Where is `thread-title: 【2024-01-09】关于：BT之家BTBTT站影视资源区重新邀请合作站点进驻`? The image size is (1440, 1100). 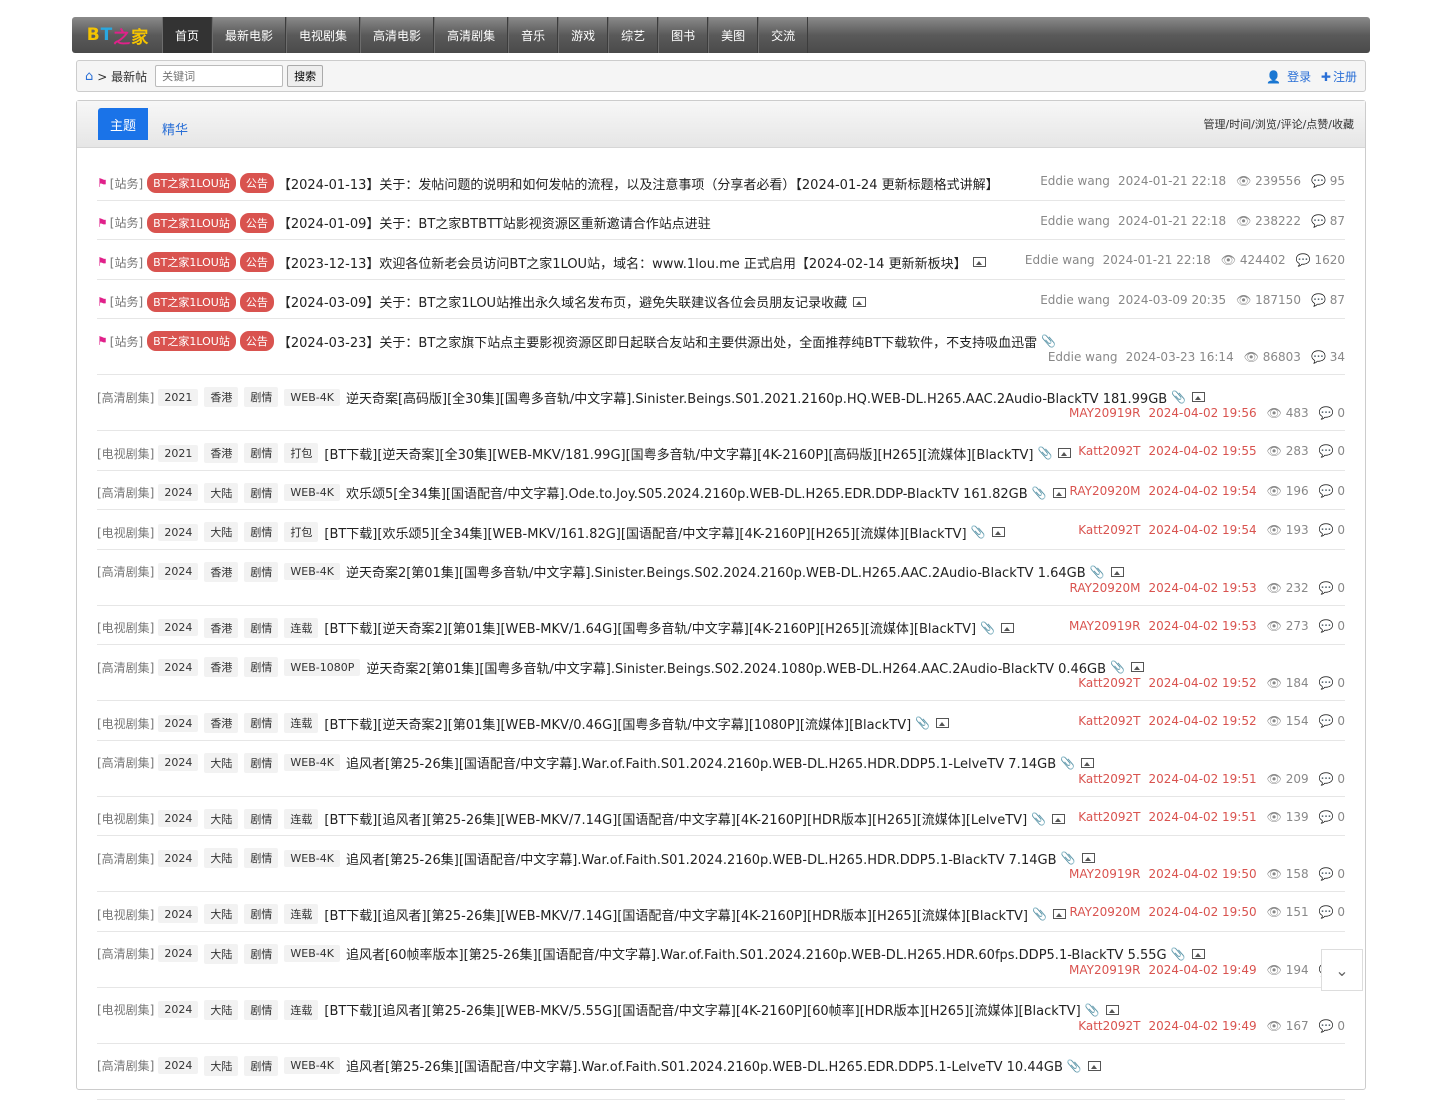
thread-title: 【2024-01-09】关于：BT之家BTBTT站影视资源区重新邀请合作站点进驻 is located at coordinates (494, 222).